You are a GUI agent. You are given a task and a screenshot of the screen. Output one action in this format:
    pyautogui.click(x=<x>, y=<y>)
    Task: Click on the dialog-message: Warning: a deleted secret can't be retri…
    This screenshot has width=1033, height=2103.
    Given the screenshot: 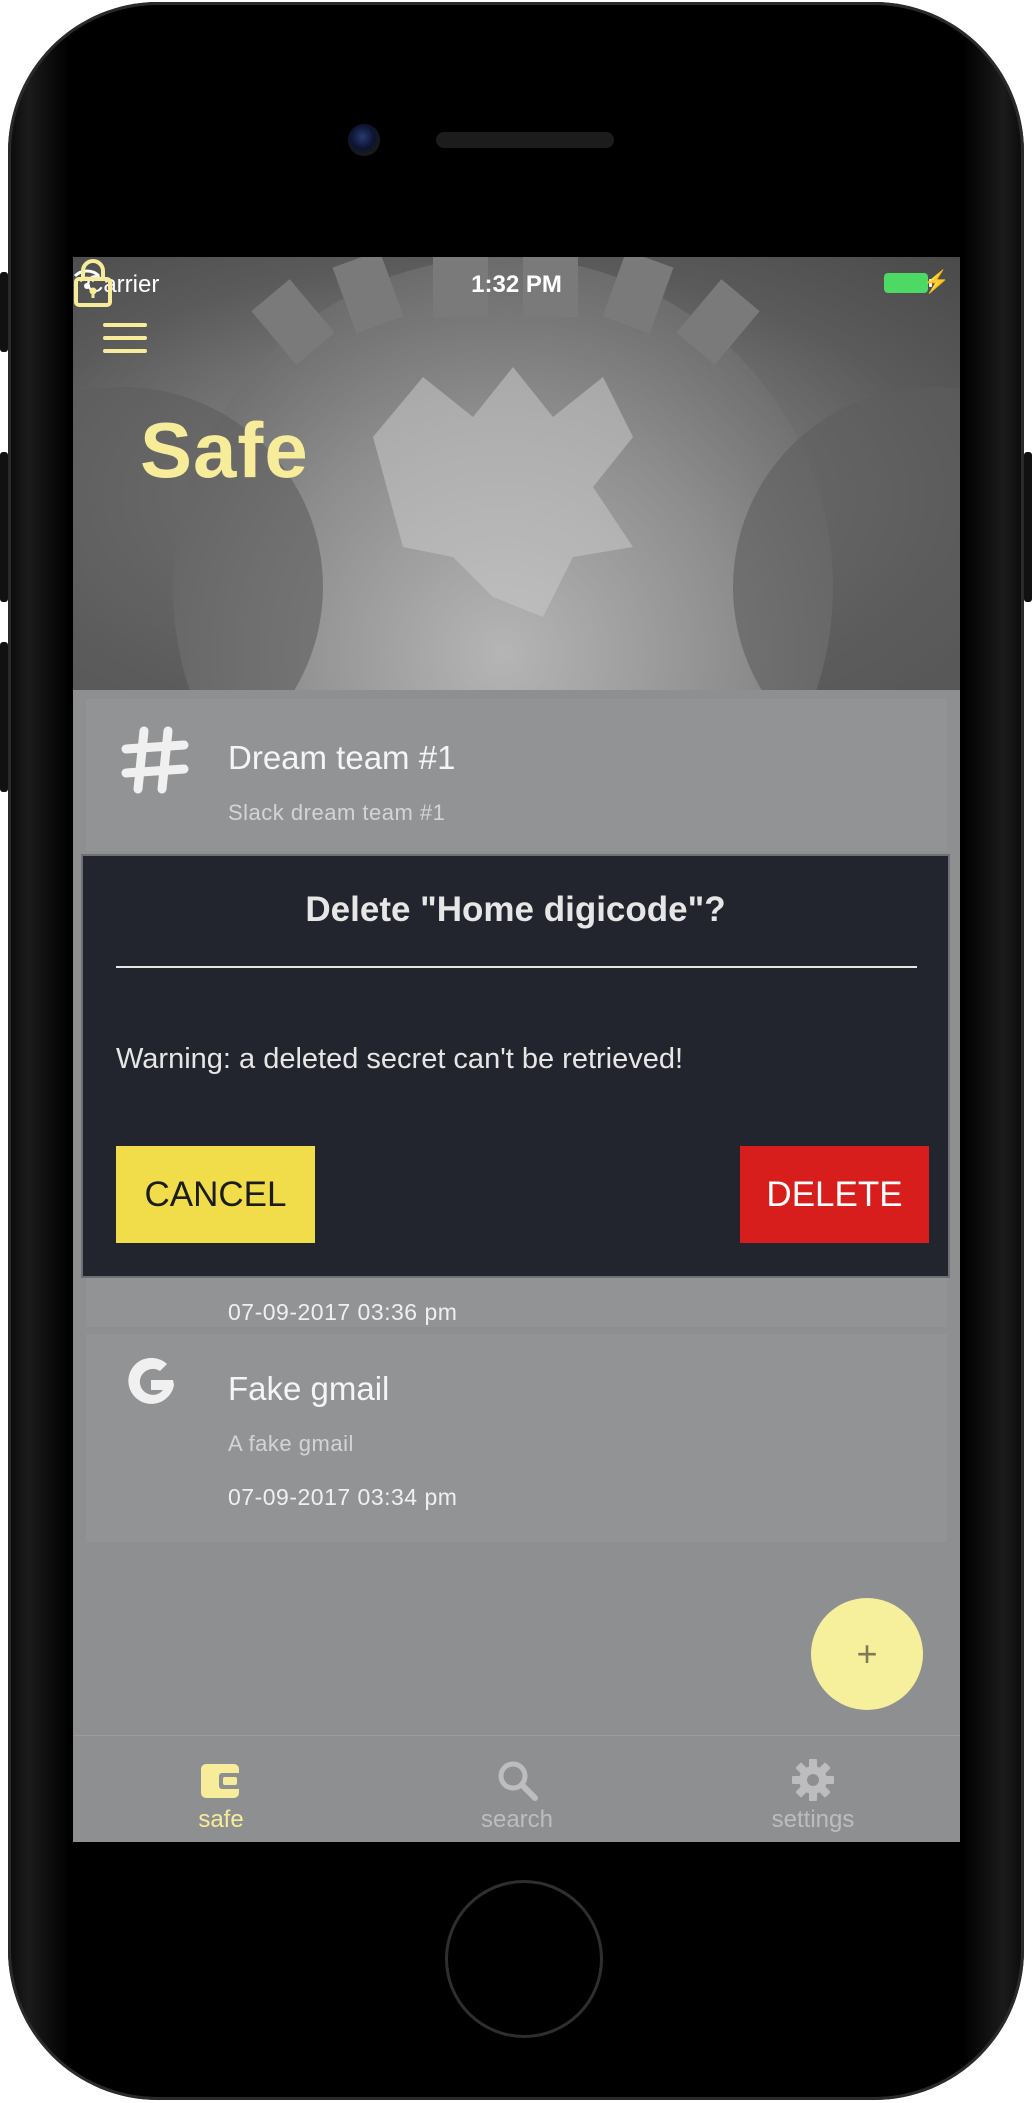 What is the action you would take?
    pyautogui.click(x=400, y=1059)
    